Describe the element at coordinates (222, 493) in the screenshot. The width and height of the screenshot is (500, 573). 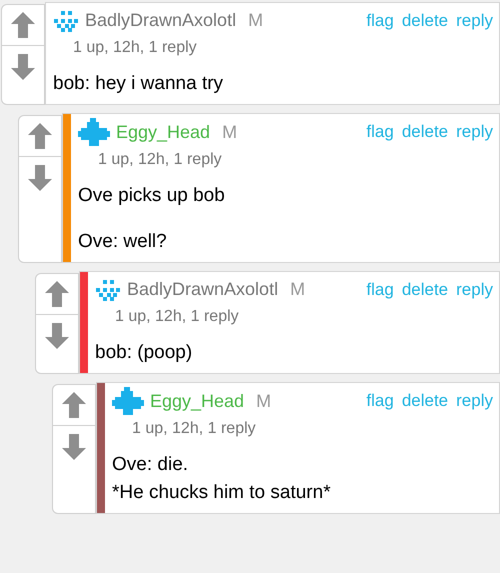
I see `comment-text: *He chucks him to saturn*` at that location.